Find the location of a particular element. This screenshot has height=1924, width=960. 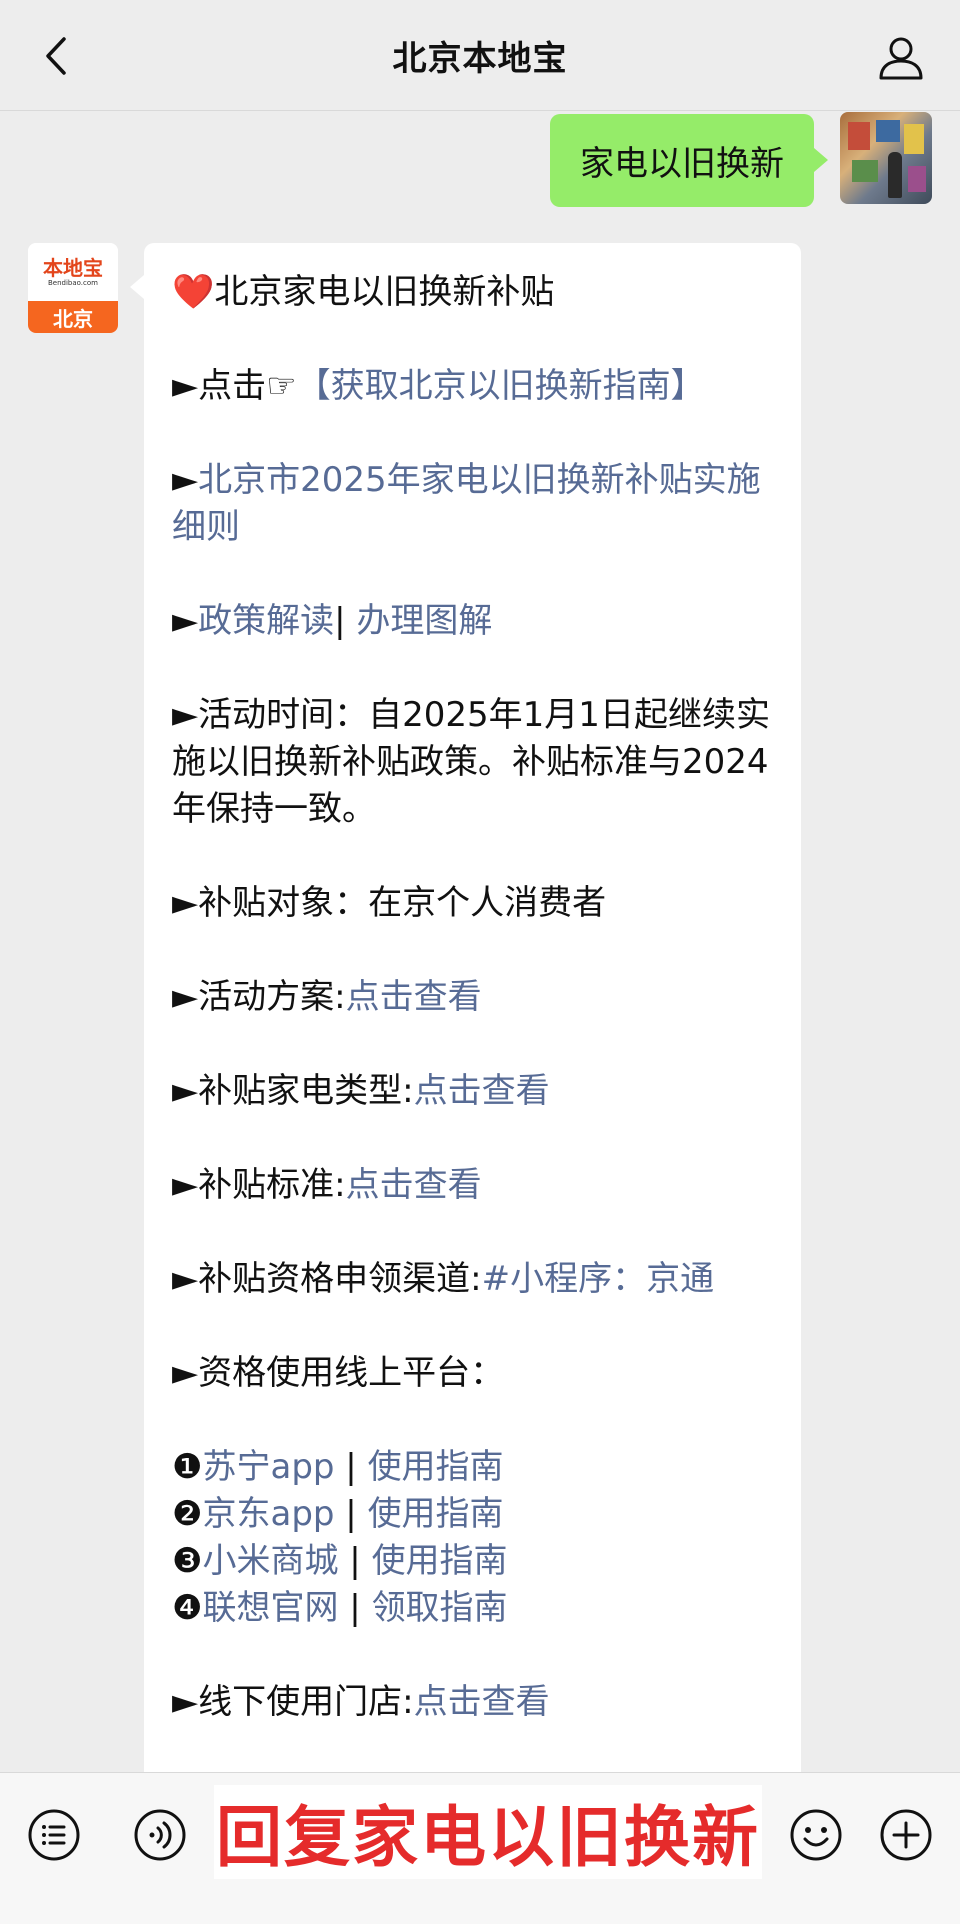

suning-guide-link: 使用指南 is located at coordinates (436, 1467).